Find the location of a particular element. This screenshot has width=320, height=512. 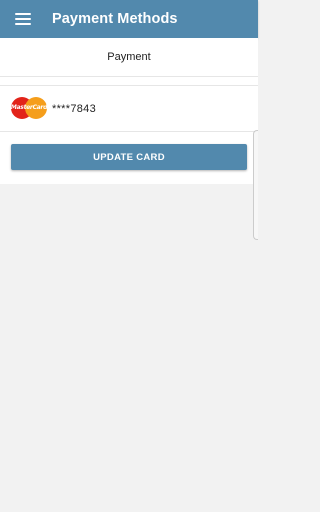

payment-section-header: Payment is located at coordinates (129, 57).